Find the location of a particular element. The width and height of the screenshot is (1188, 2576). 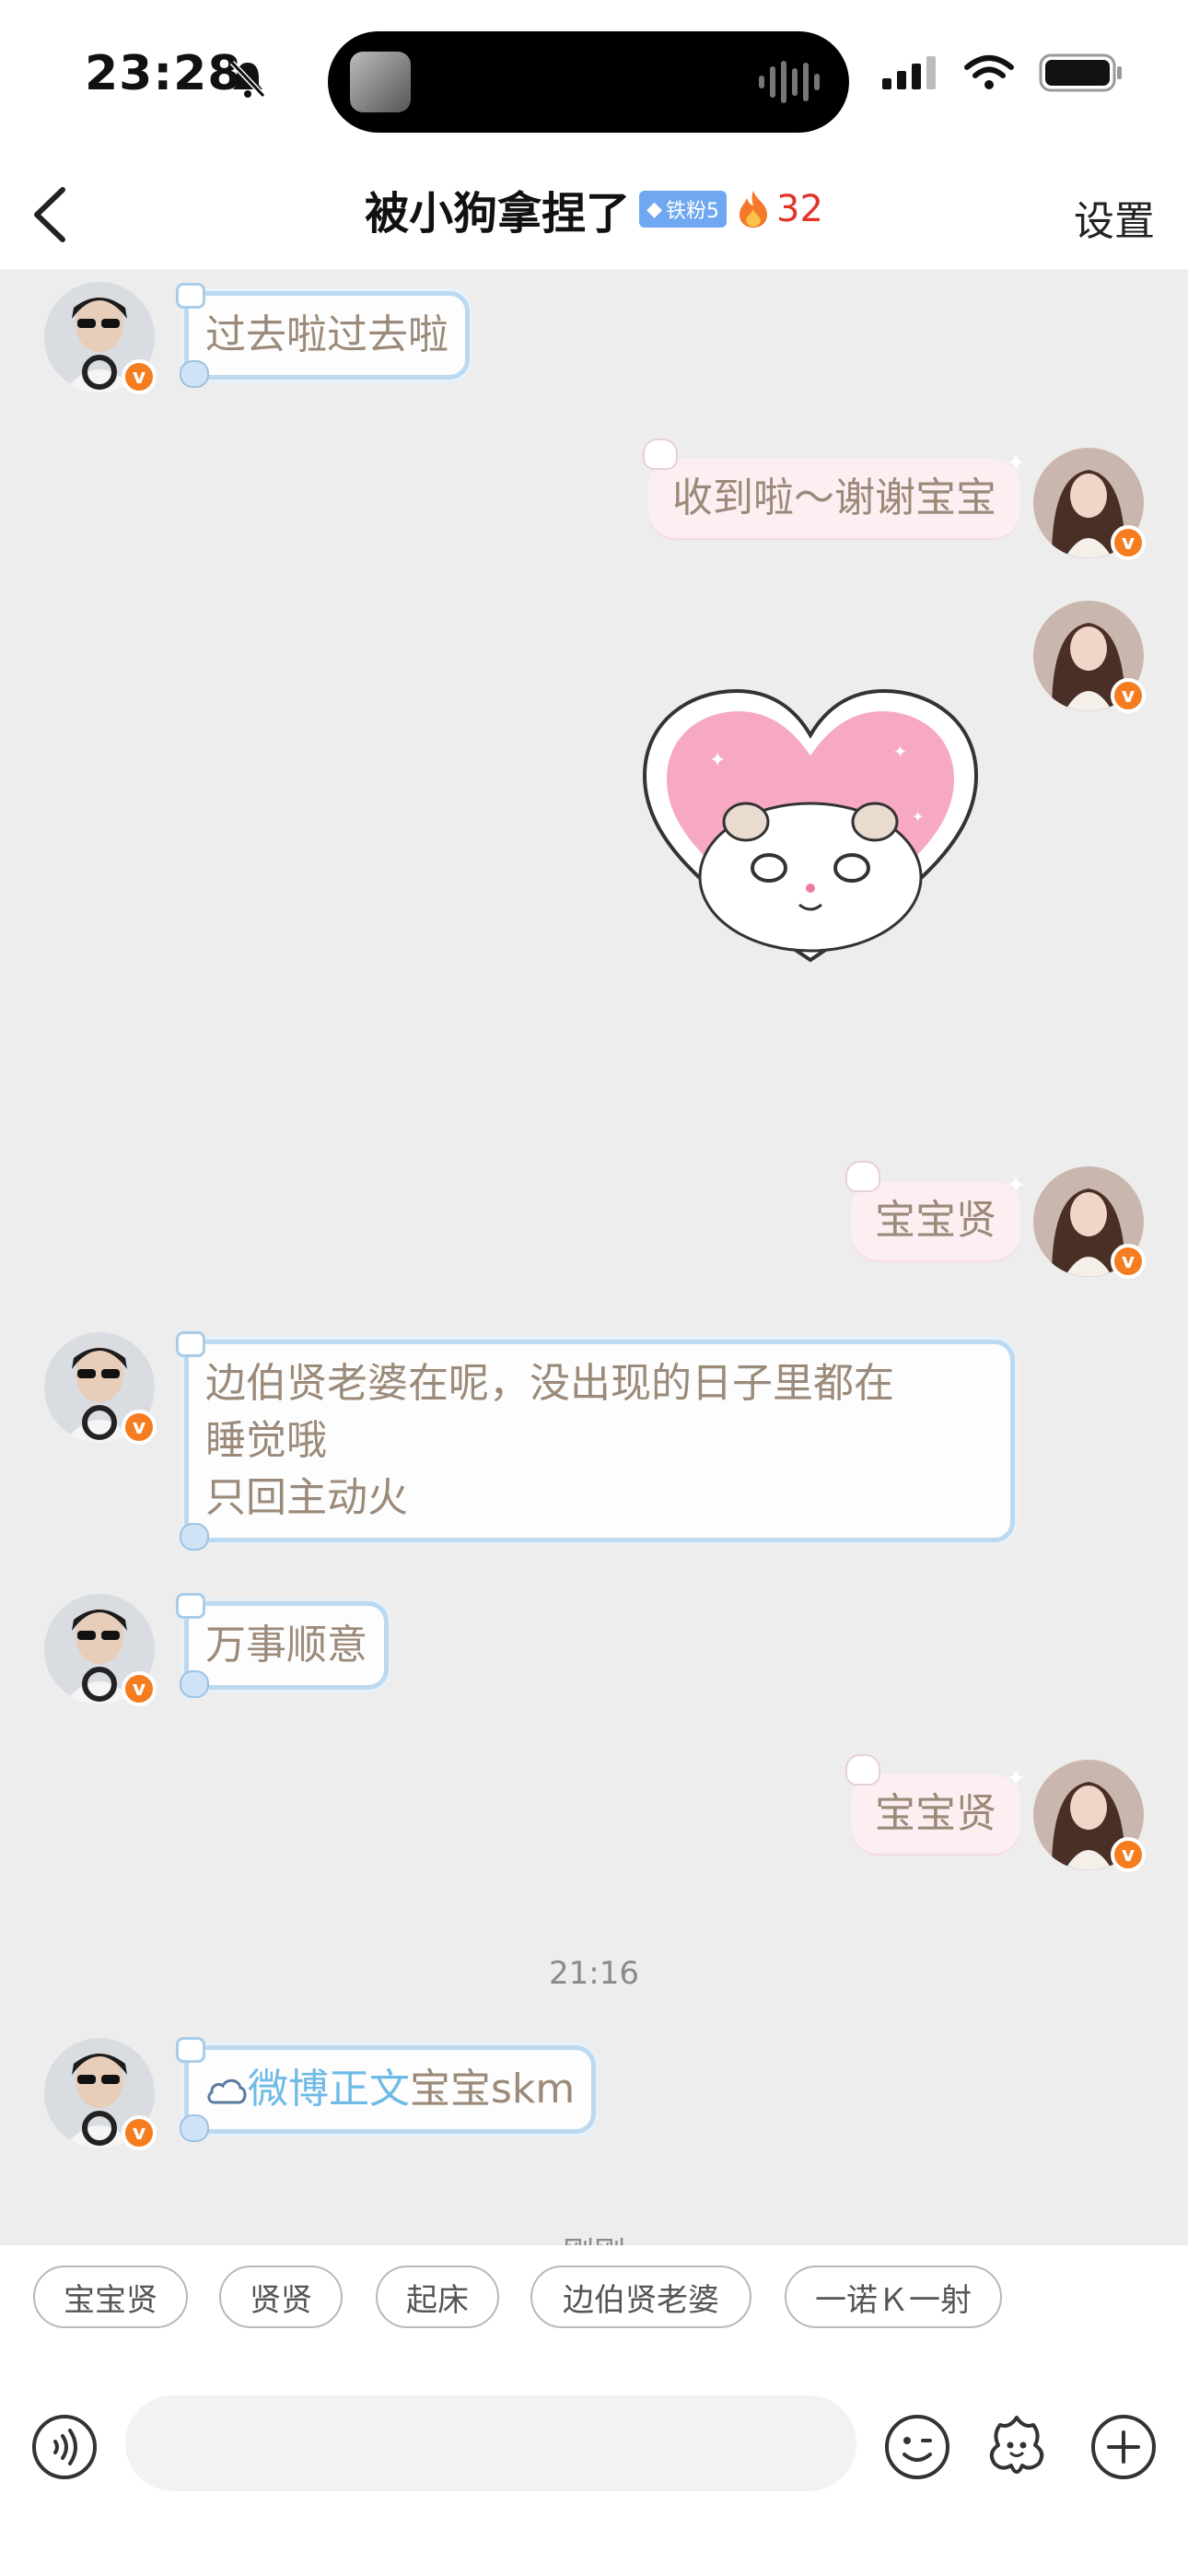

audio-wave-icon is located at coordinates (789, 82).